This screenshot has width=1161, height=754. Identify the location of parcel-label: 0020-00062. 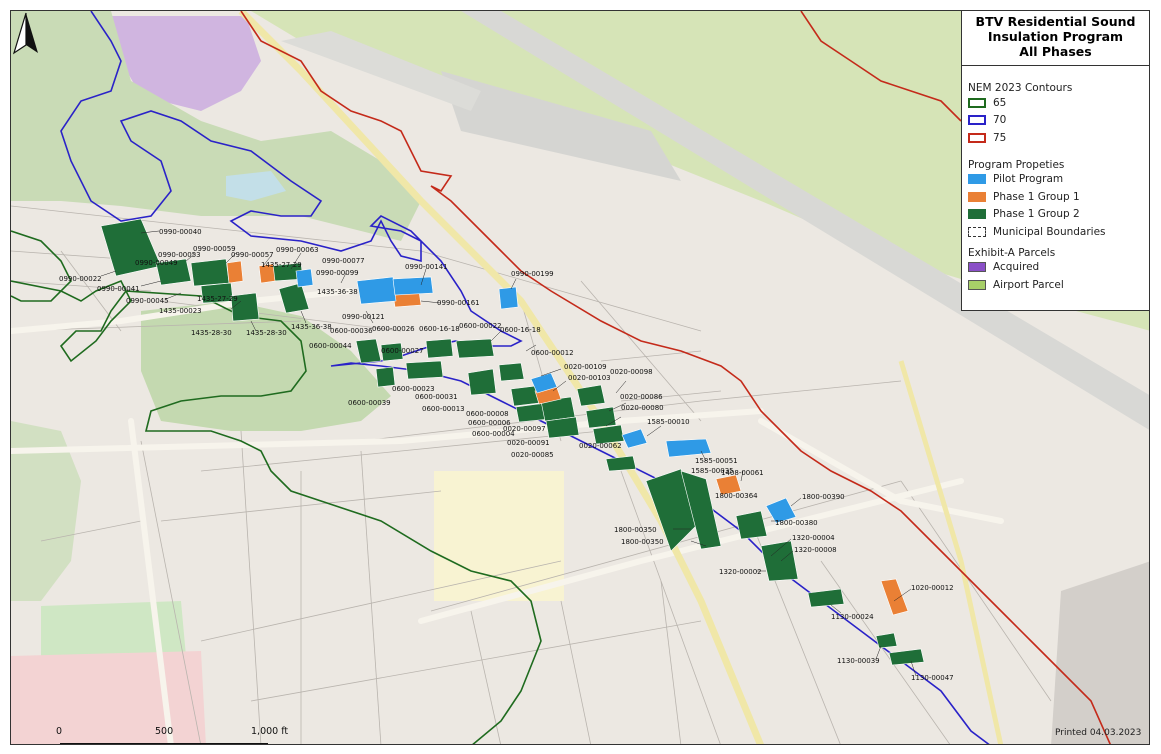
(600, 446).